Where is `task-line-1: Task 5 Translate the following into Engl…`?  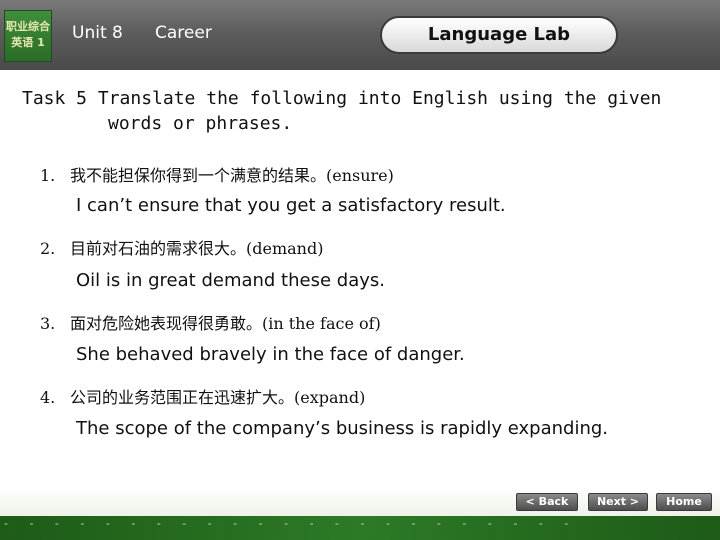 task-line-1: Task 5 Translate the following into Engl… is located at coordinates (342, 98).